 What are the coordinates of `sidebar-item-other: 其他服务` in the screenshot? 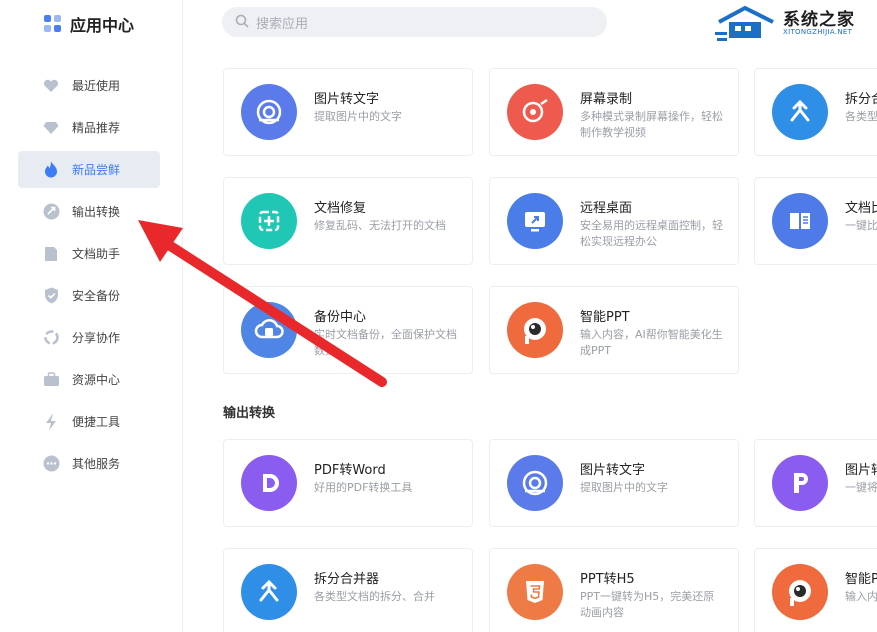 It's located at (89, 463).